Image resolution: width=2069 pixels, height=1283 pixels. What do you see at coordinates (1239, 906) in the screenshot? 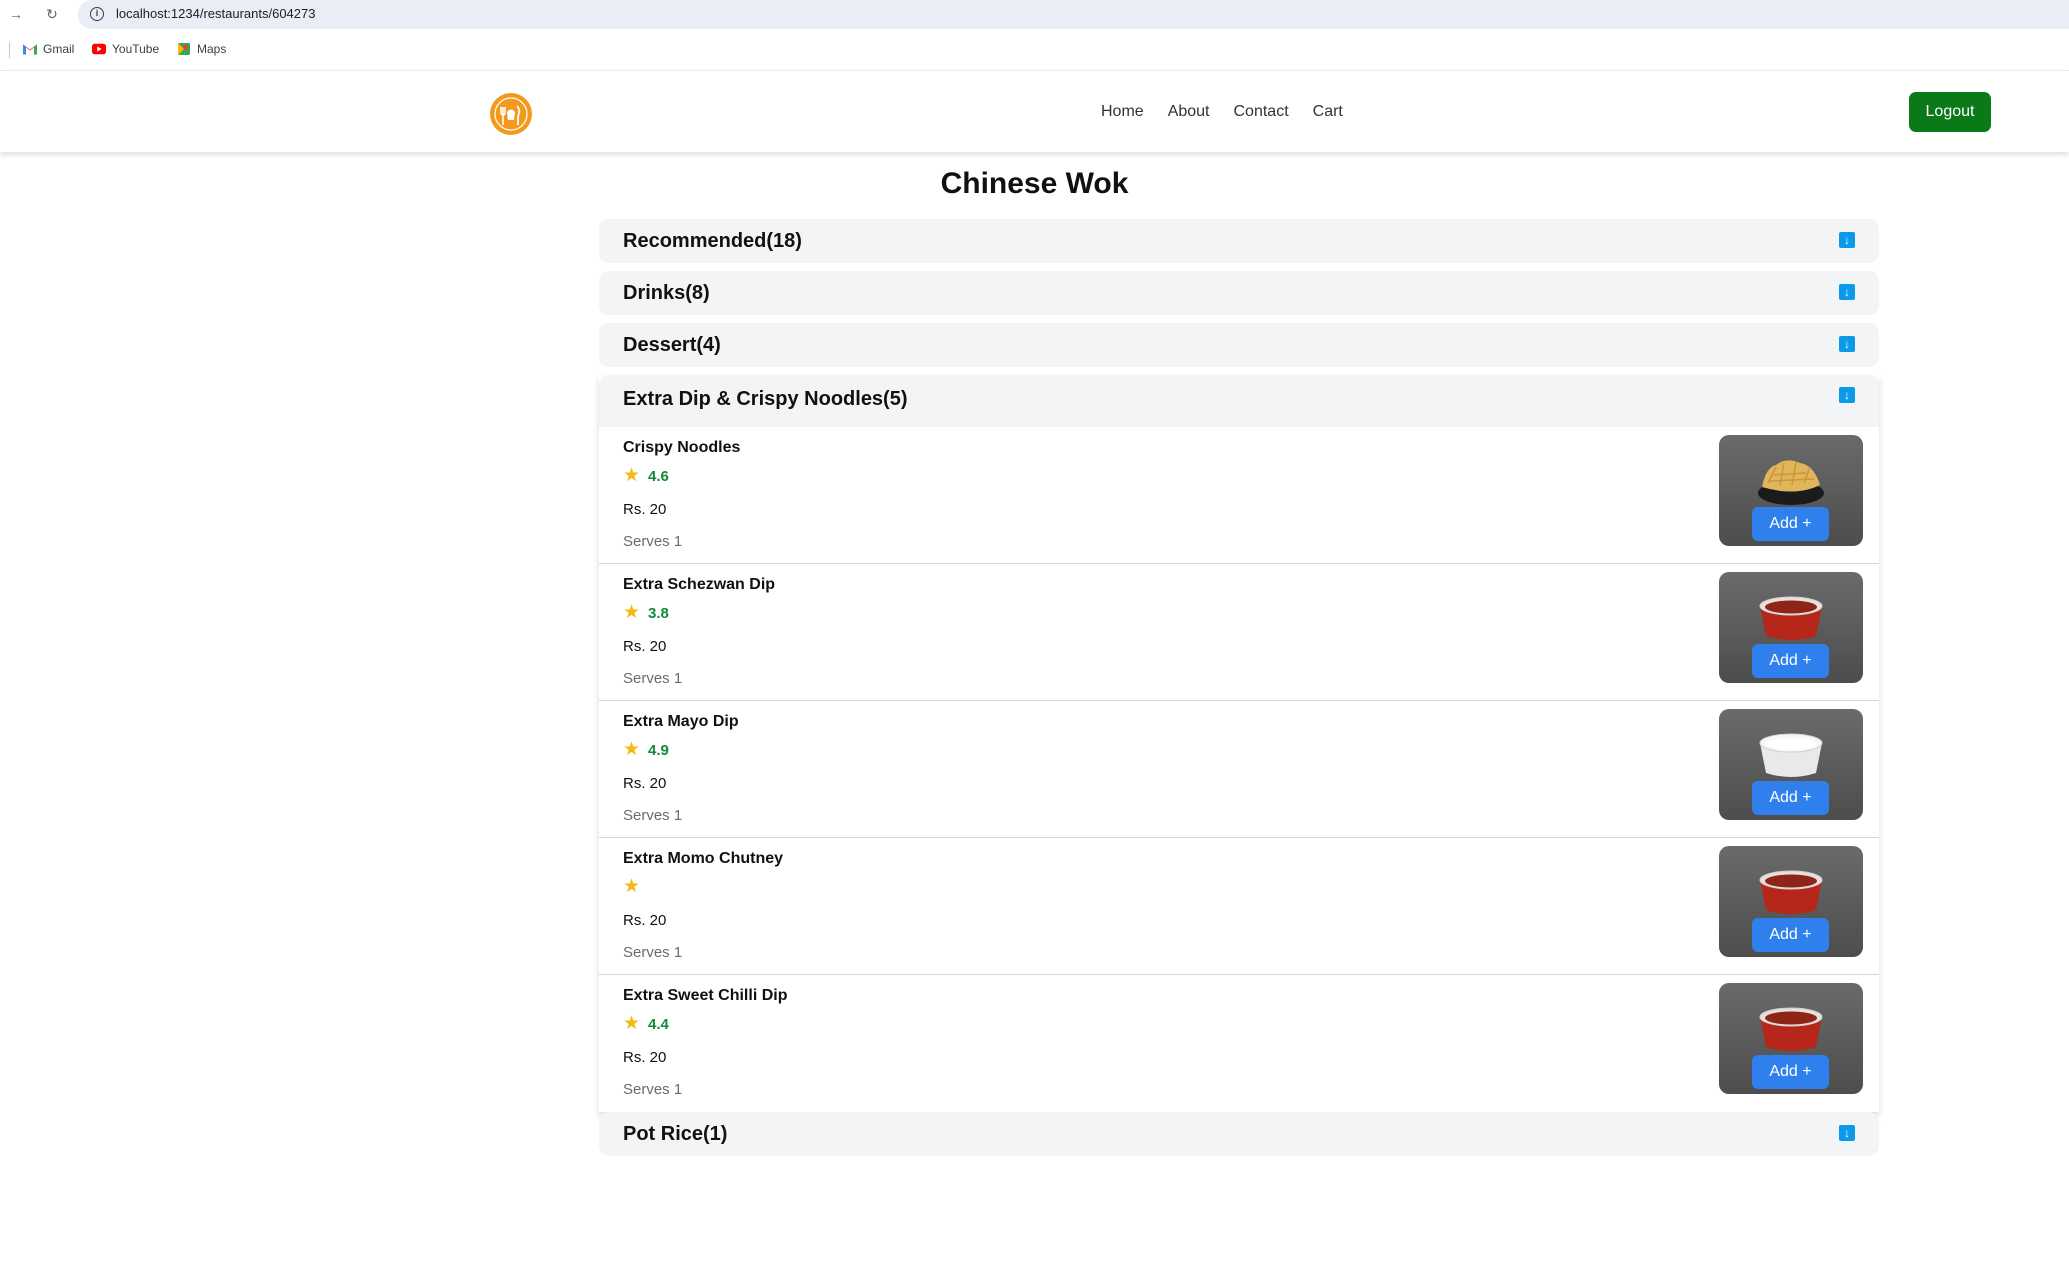
I see `menu-item: Extra Momo Chutney ★ Rs. 20 Serves 1 Add +` at bounding box center [1239, 906].